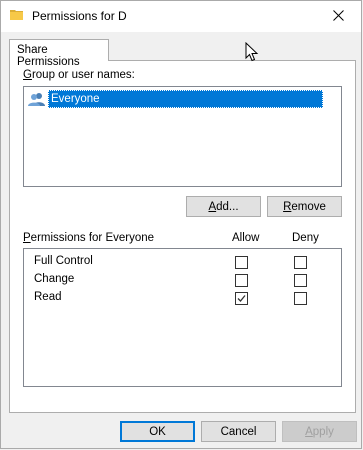 This screenshot has width=363, height=450. What do you see at coordinates (157, 431) in the screenshot?
I see `ok-button: OK` at bounding box center [157, 431].